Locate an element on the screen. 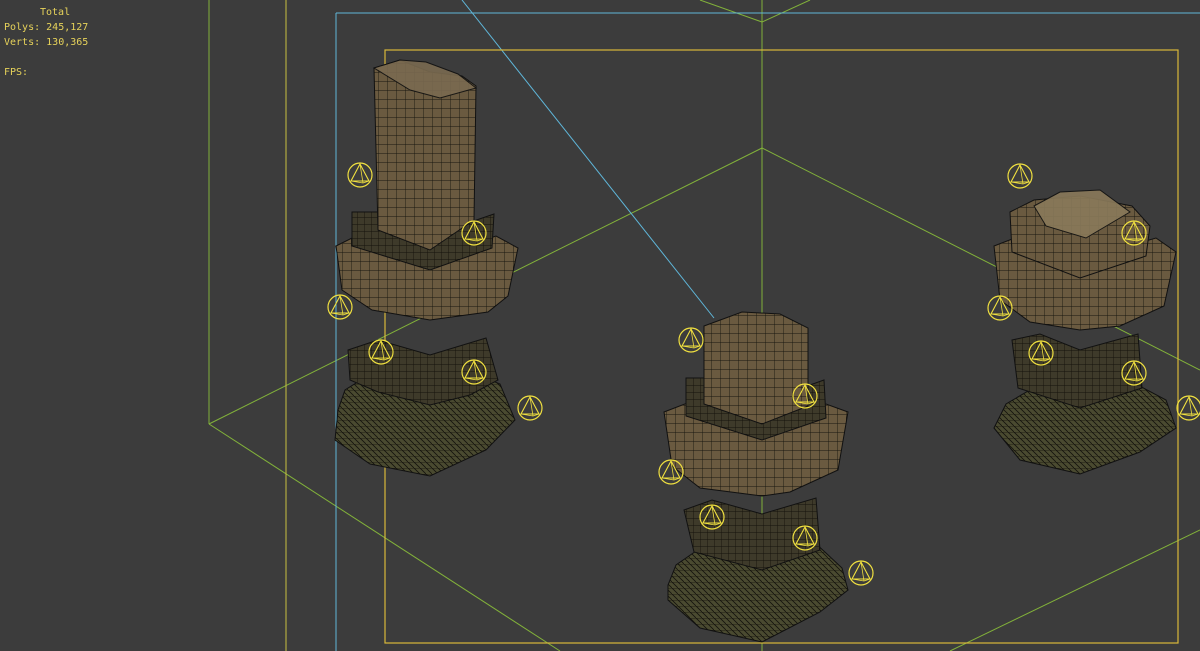 The image size is (1200, 651). stats-fps-row: FPS: is located at coordinates (46, 72).